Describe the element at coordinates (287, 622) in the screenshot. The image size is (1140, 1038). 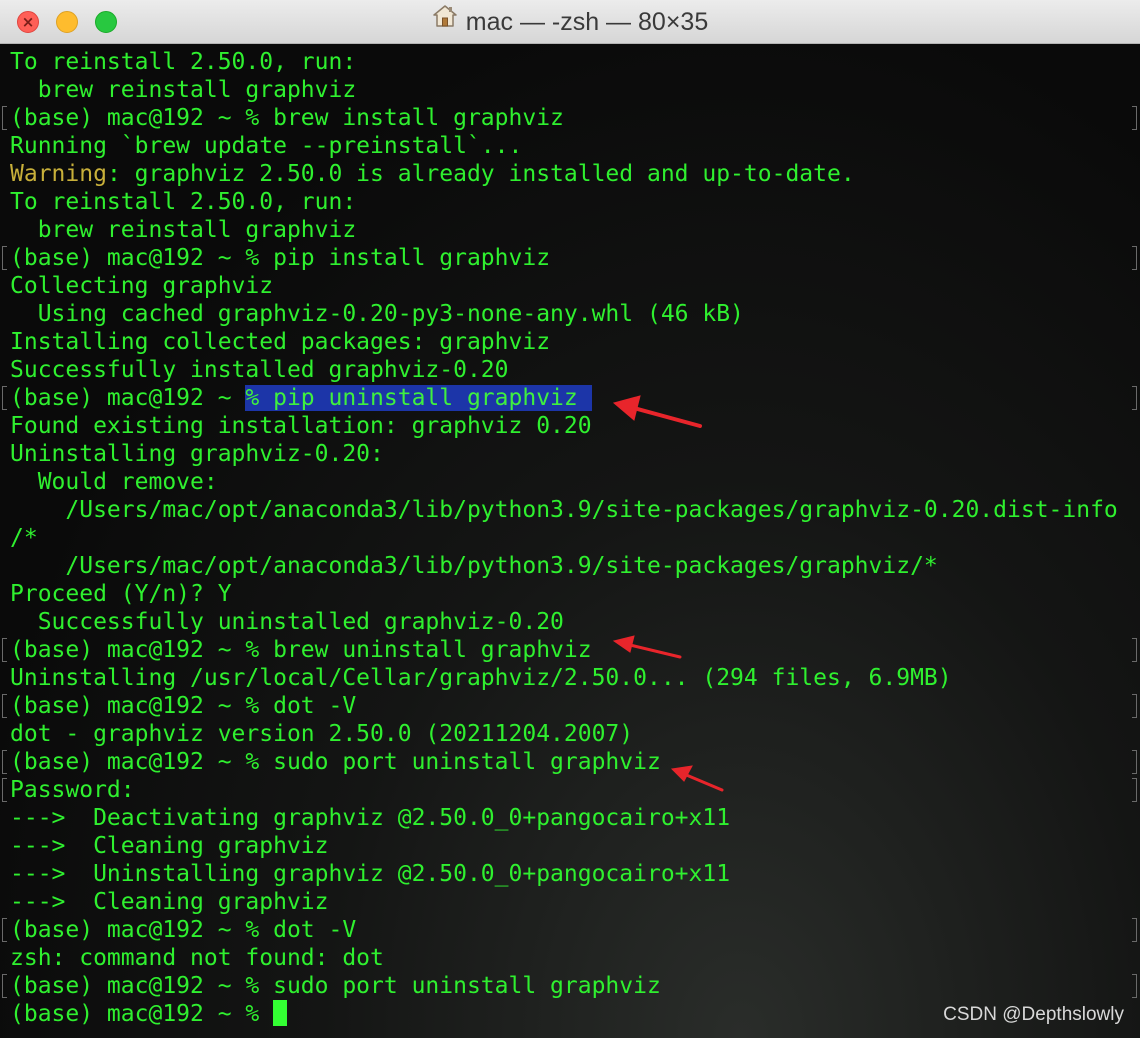
I see `line-text: Successfully uninstalled graphviz-0.20` at that location.